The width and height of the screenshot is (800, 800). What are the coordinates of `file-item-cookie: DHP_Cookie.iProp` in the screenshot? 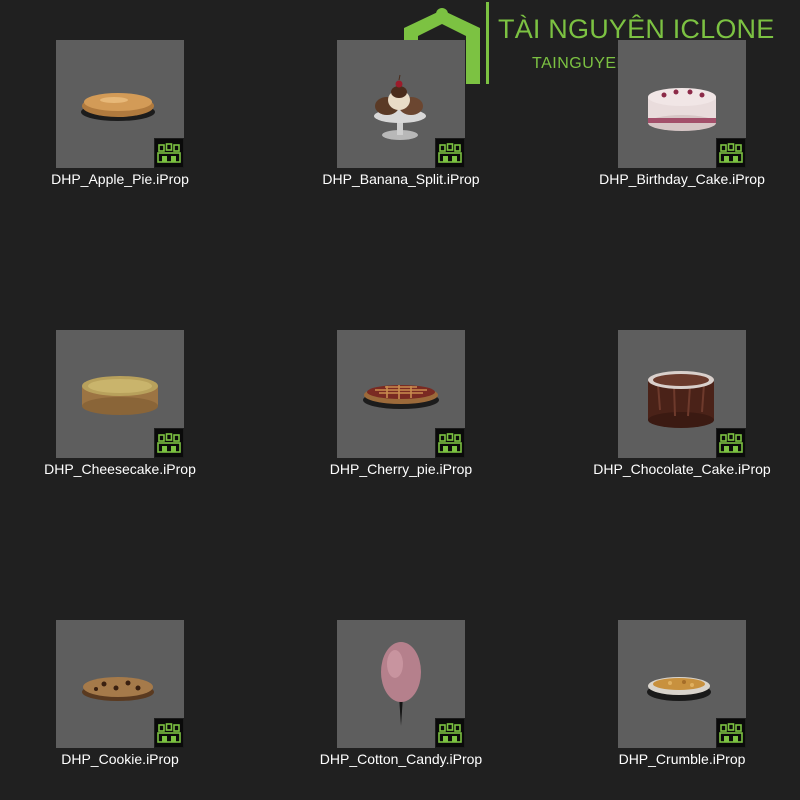 It's located at (120, 700).